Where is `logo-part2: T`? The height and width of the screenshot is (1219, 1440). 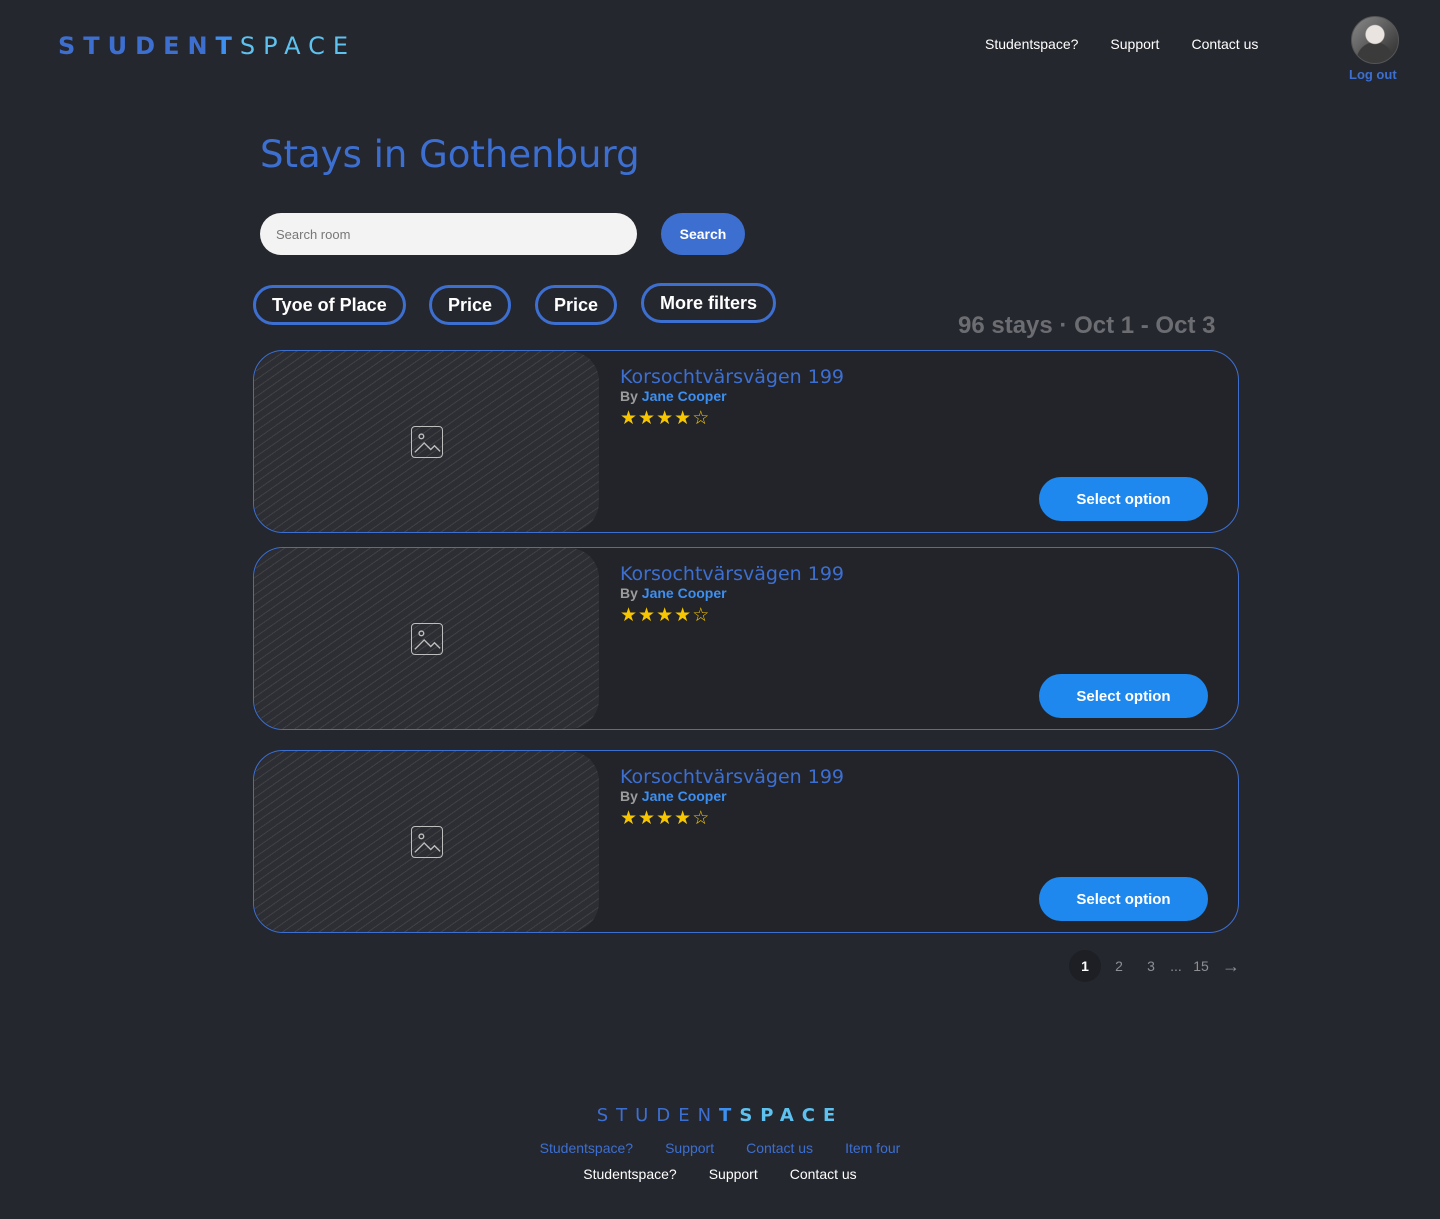
logo-part2: T is located at coordinates (227, 46).